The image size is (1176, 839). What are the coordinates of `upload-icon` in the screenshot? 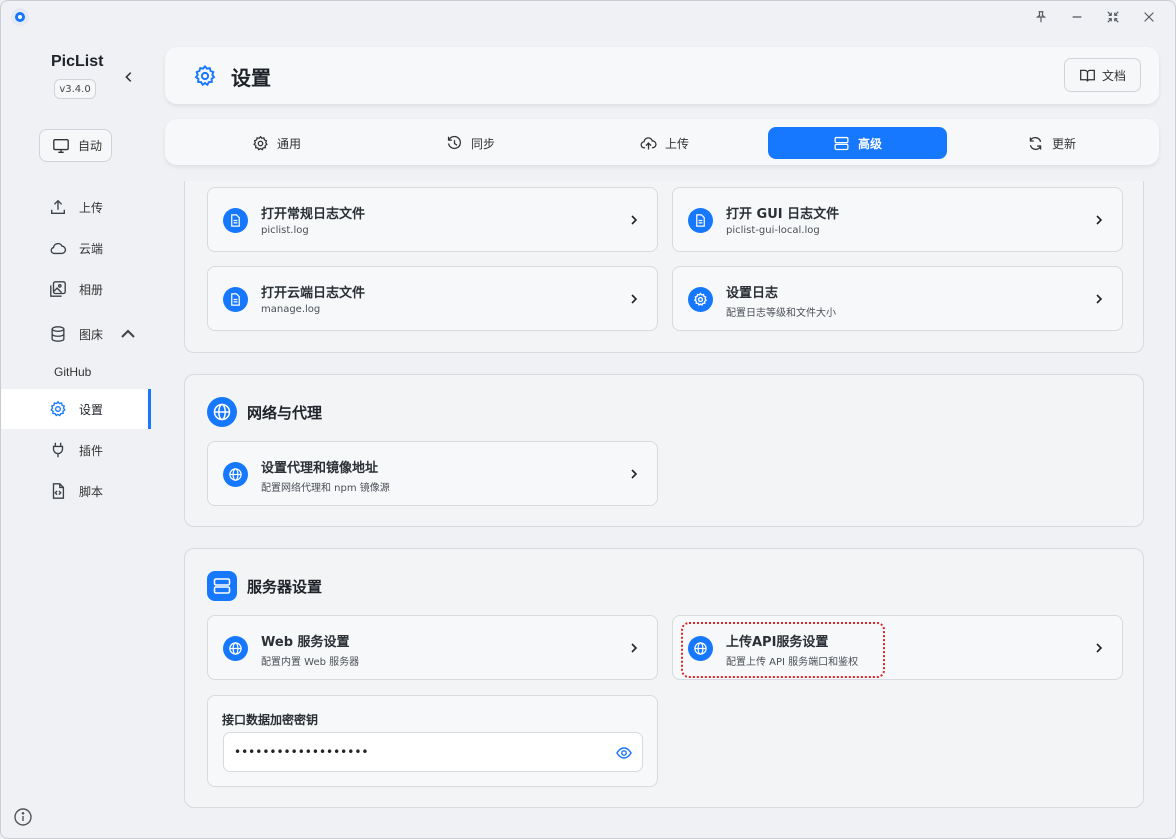 It's located at (58, 206).